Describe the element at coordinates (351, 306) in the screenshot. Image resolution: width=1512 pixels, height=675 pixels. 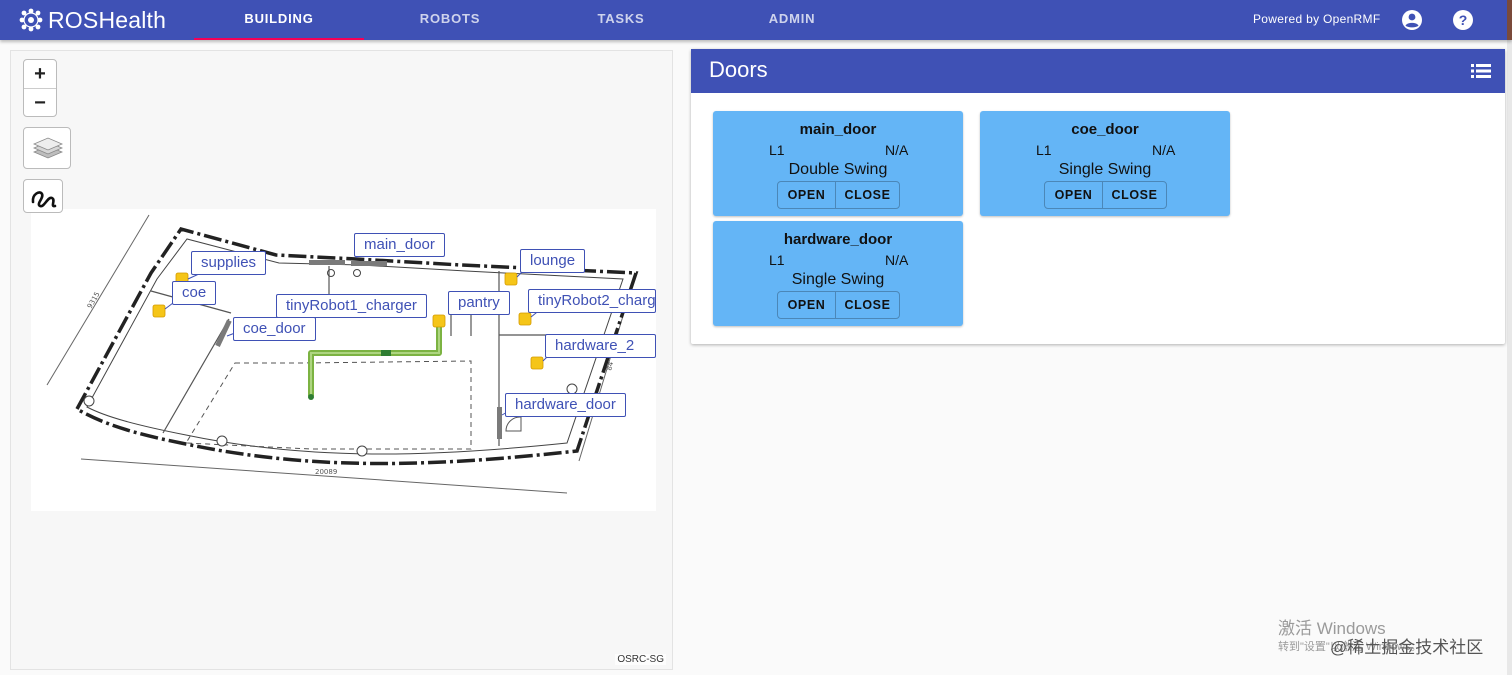
I see `map-label-tinyrobot1-charger: tinyRobot1_charger` at that location.